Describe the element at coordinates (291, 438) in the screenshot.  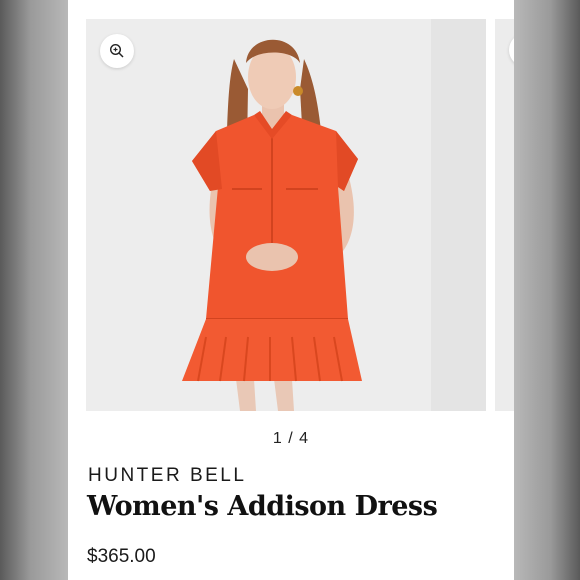
I see `image-pager: 1 / 4` at that location.